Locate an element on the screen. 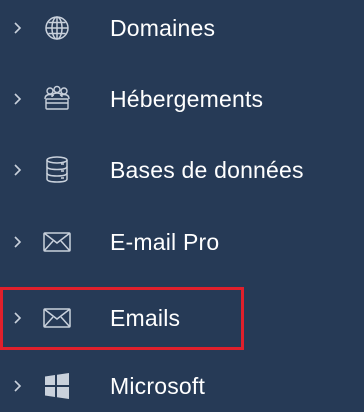 The image size is (364, 412). globe-icon is located at coordinates (57, 28).